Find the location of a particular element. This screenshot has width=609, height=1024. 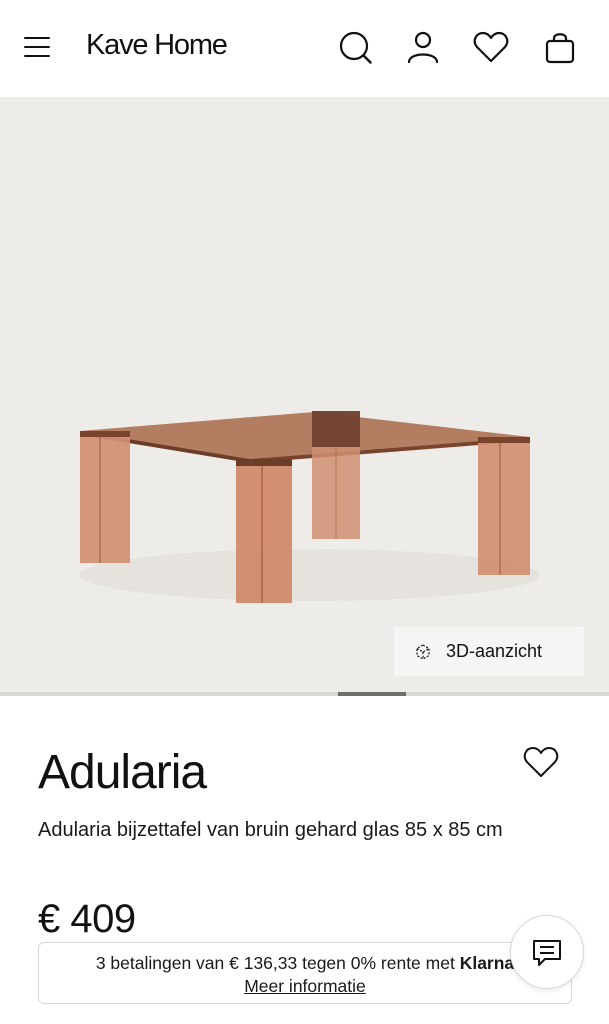

chat-button is located at coordinates (547, 952).